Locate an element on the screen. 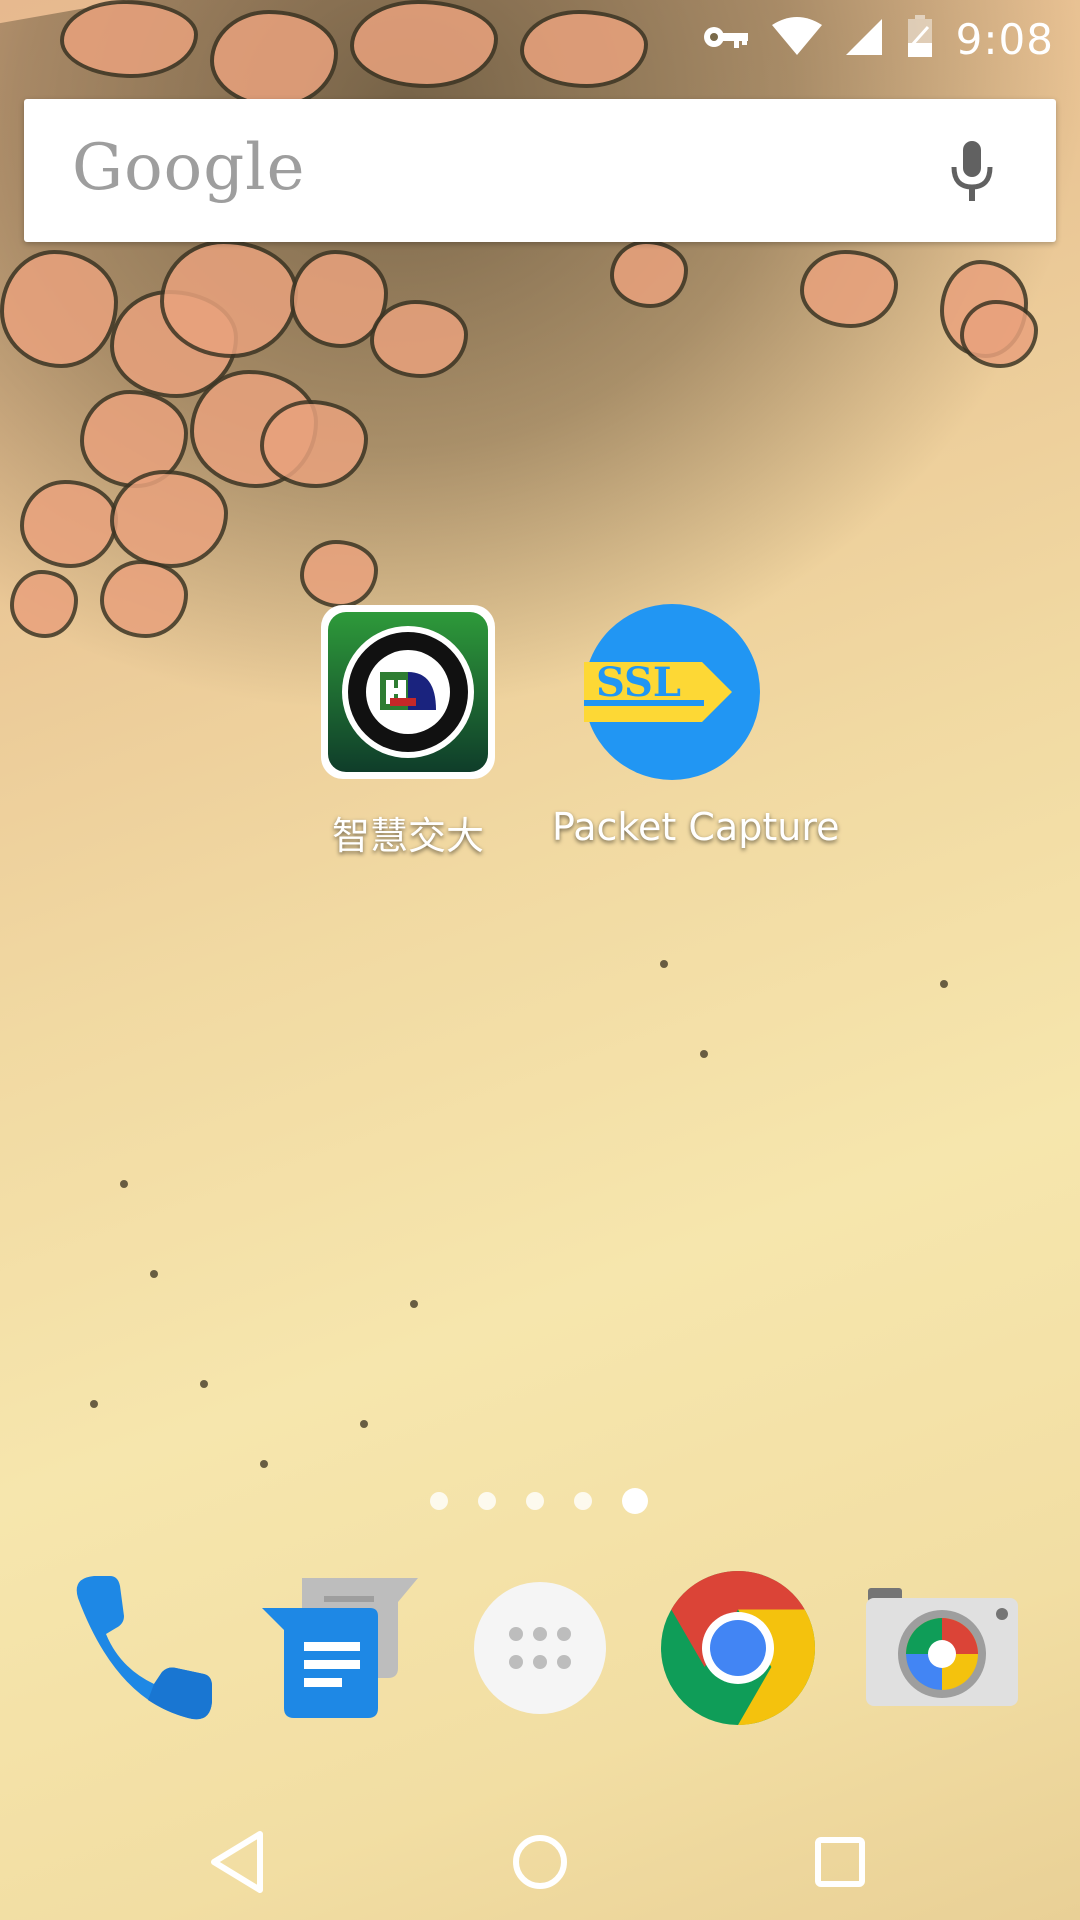 The width and height of the screenshot is (1080, 1920). status-time: 9:08 is located at coordinates (1004, 39).